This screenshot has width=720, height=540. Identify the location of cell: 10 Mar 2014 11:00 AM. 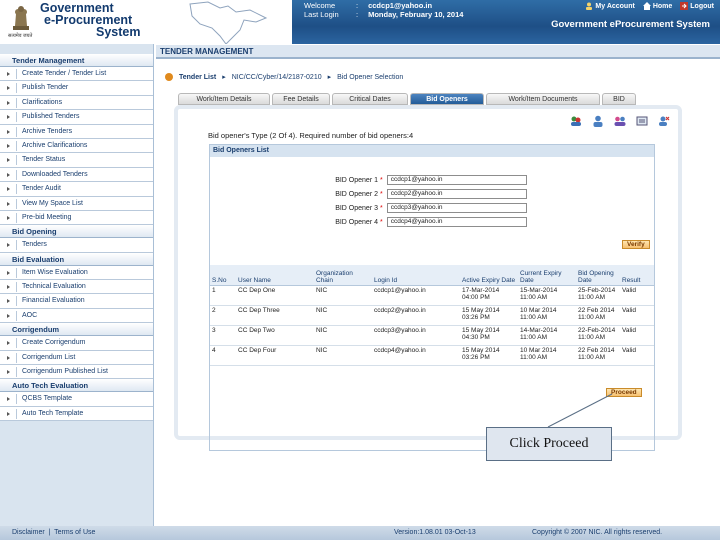
(547, 355).